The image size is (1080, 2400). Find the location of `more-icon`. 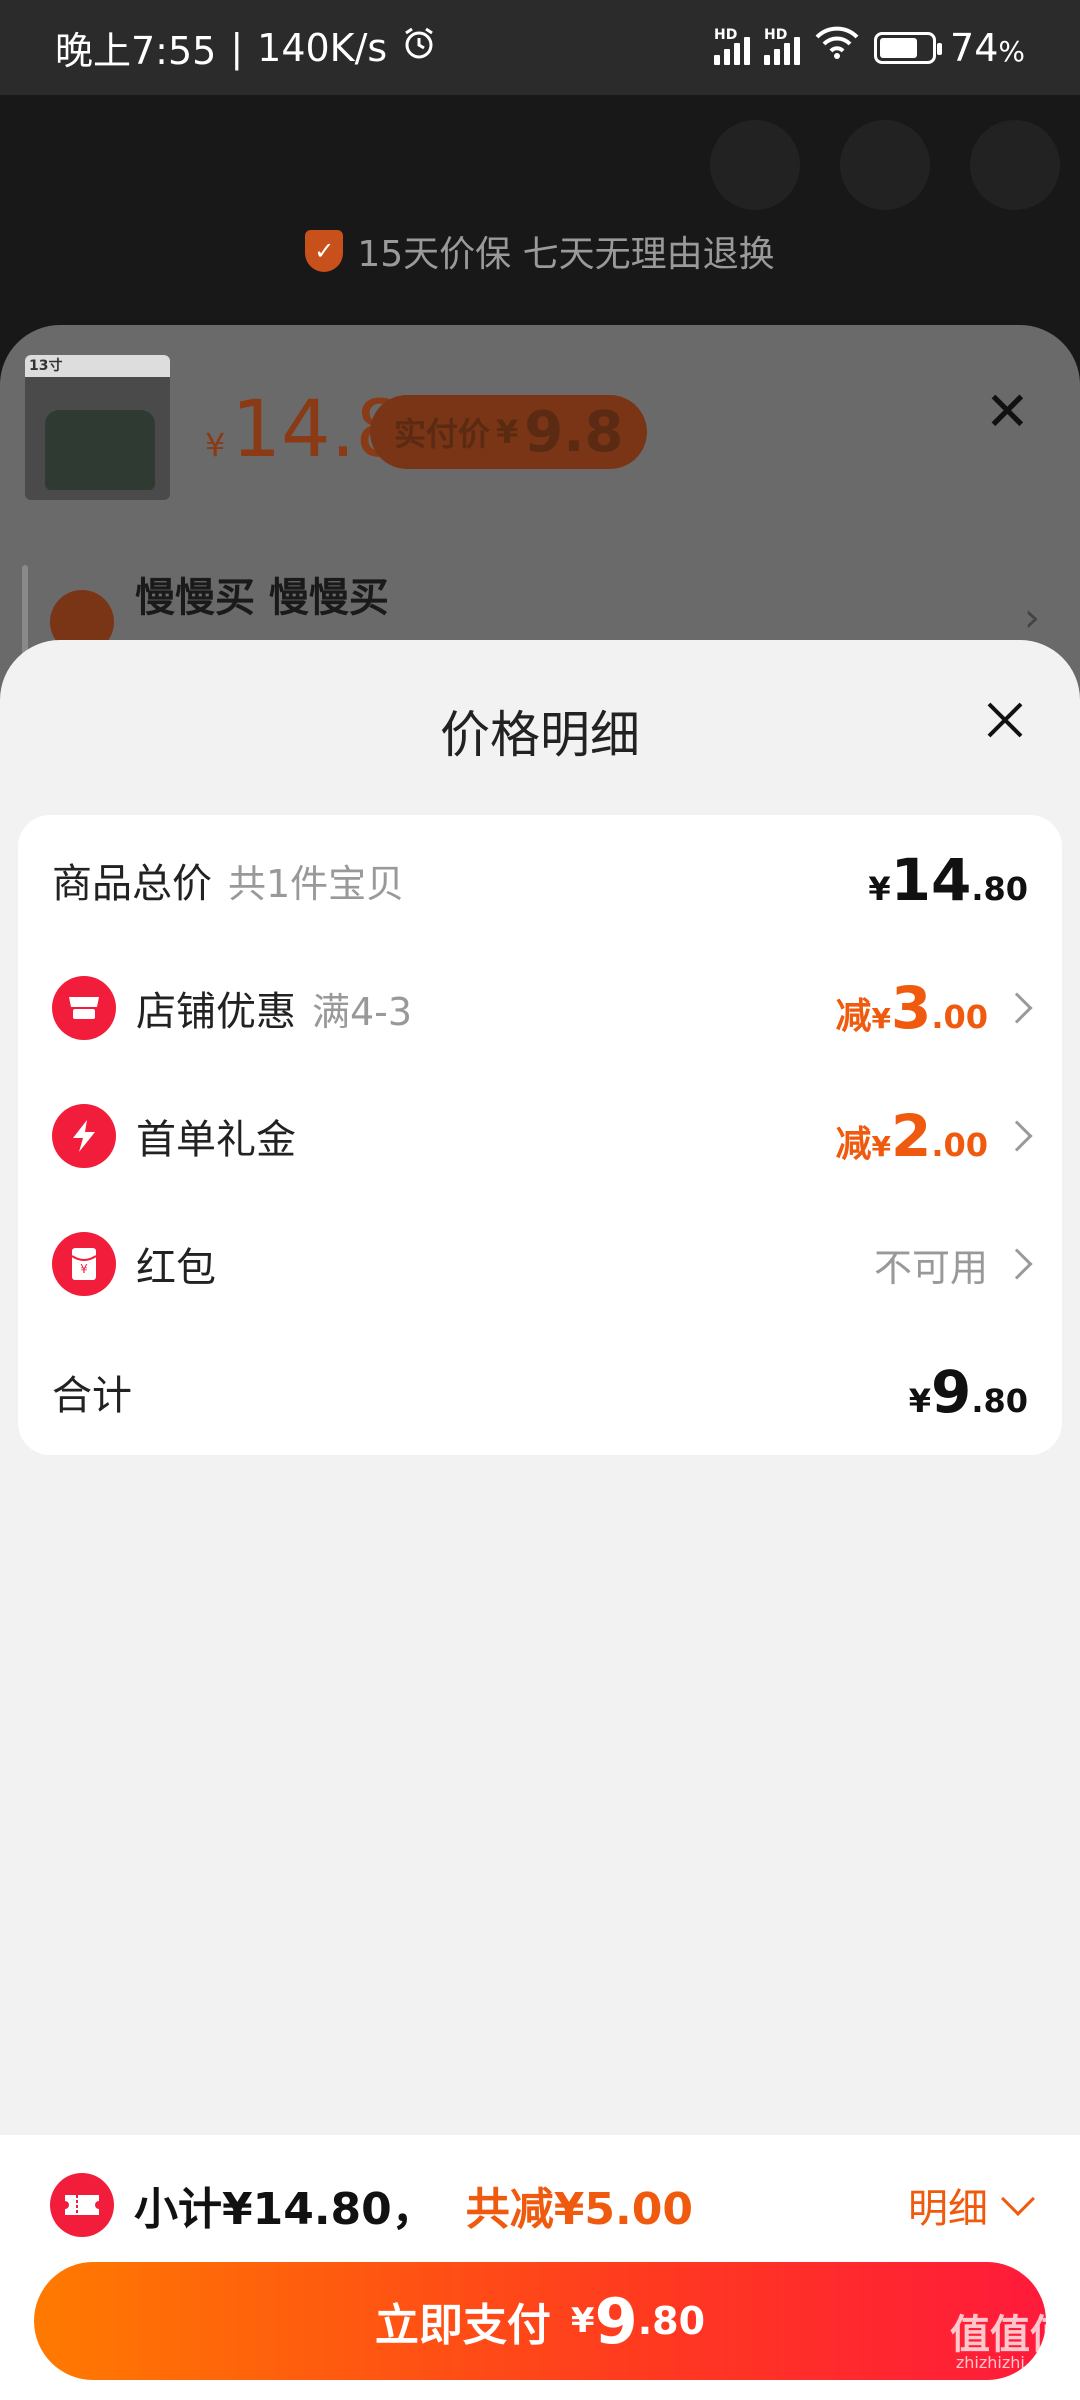

more-icon is located at coordinates (1015, 165).